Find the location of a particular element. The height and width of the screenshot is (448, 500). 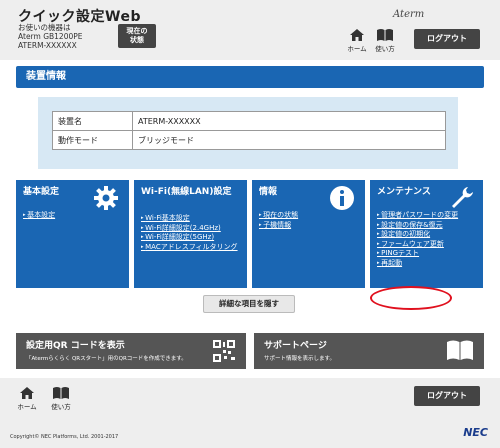

gear-icon is located at coordinates (106, 200).